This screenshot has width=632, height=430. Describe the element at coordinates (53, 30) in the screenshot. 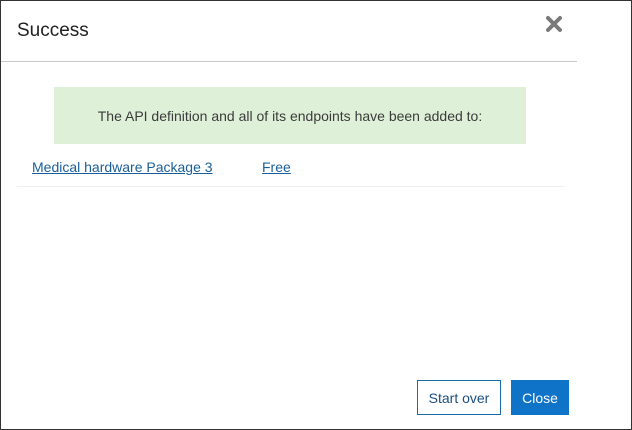

I see `dialog-title: Success` at that location.